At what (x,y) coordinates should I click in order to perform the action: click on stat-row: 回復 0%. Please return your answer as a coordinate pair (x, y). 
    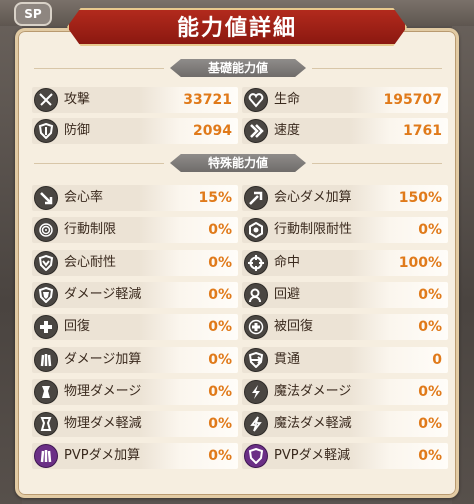
    Looking at the image, I should click on (135, 327).